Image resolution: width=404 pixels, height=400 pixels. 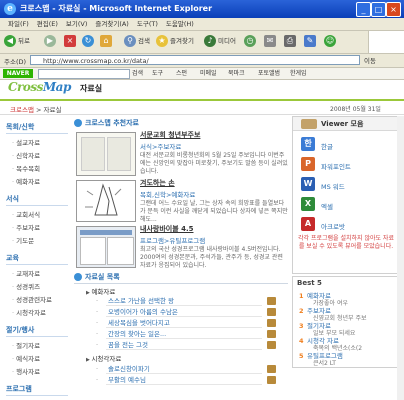 What do you see at coordinates (39, 88) in the screenshot?
I see `crossmap-logo: CrossMap` at bounding box center [39, 88].